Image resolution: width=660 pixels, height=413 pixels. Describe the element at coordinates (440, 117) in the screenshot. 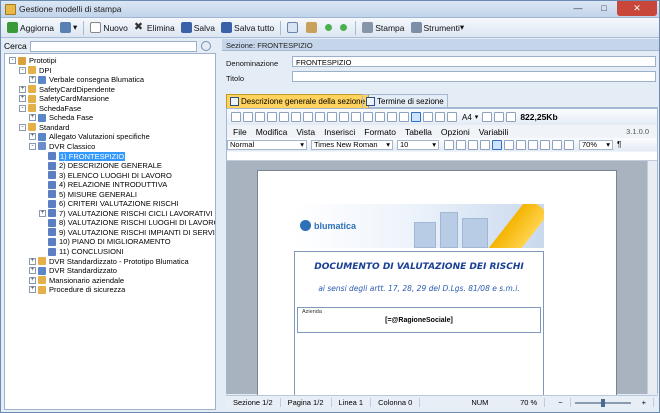

I see `field-icon` at that location.